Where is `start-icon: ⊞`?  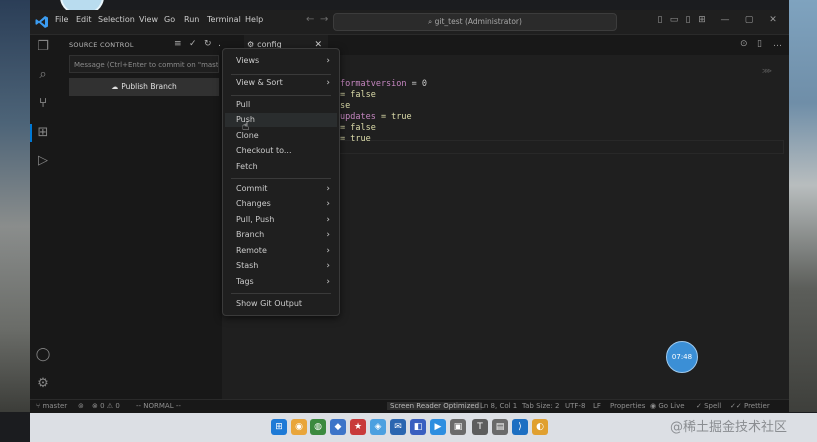
start-icon: ⊞ is located at coordinates (279, 427).